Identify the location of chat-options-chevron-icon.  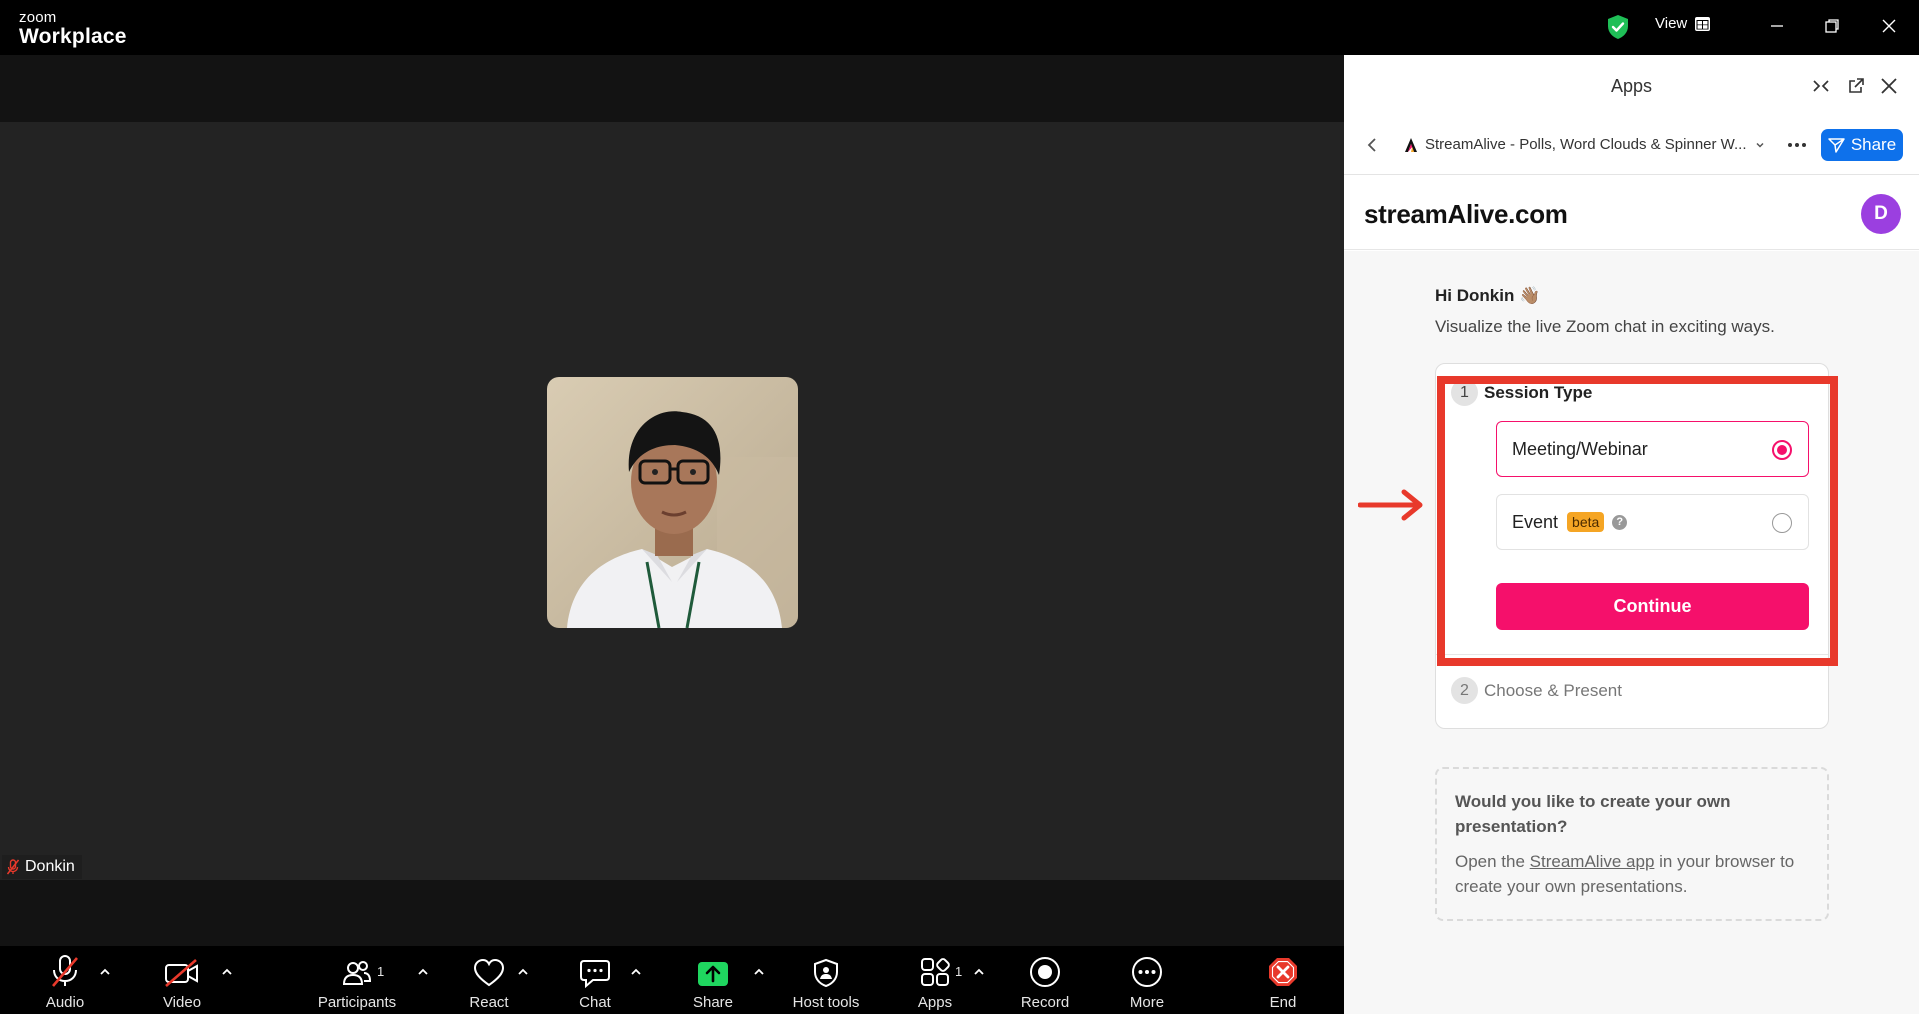
(636, 972).